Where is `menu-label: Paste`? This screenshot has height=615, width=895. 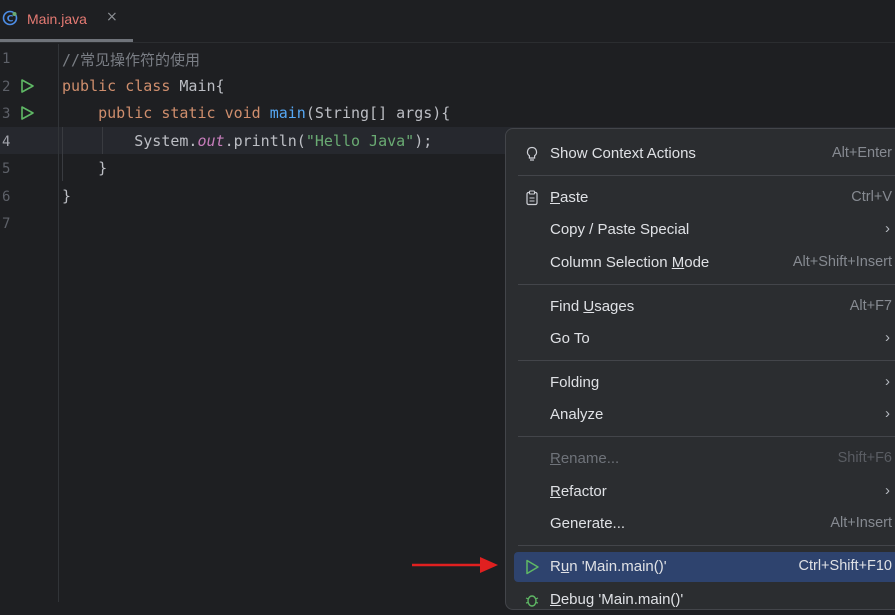
menu-label: Paste is located at coordinates (569, 197).